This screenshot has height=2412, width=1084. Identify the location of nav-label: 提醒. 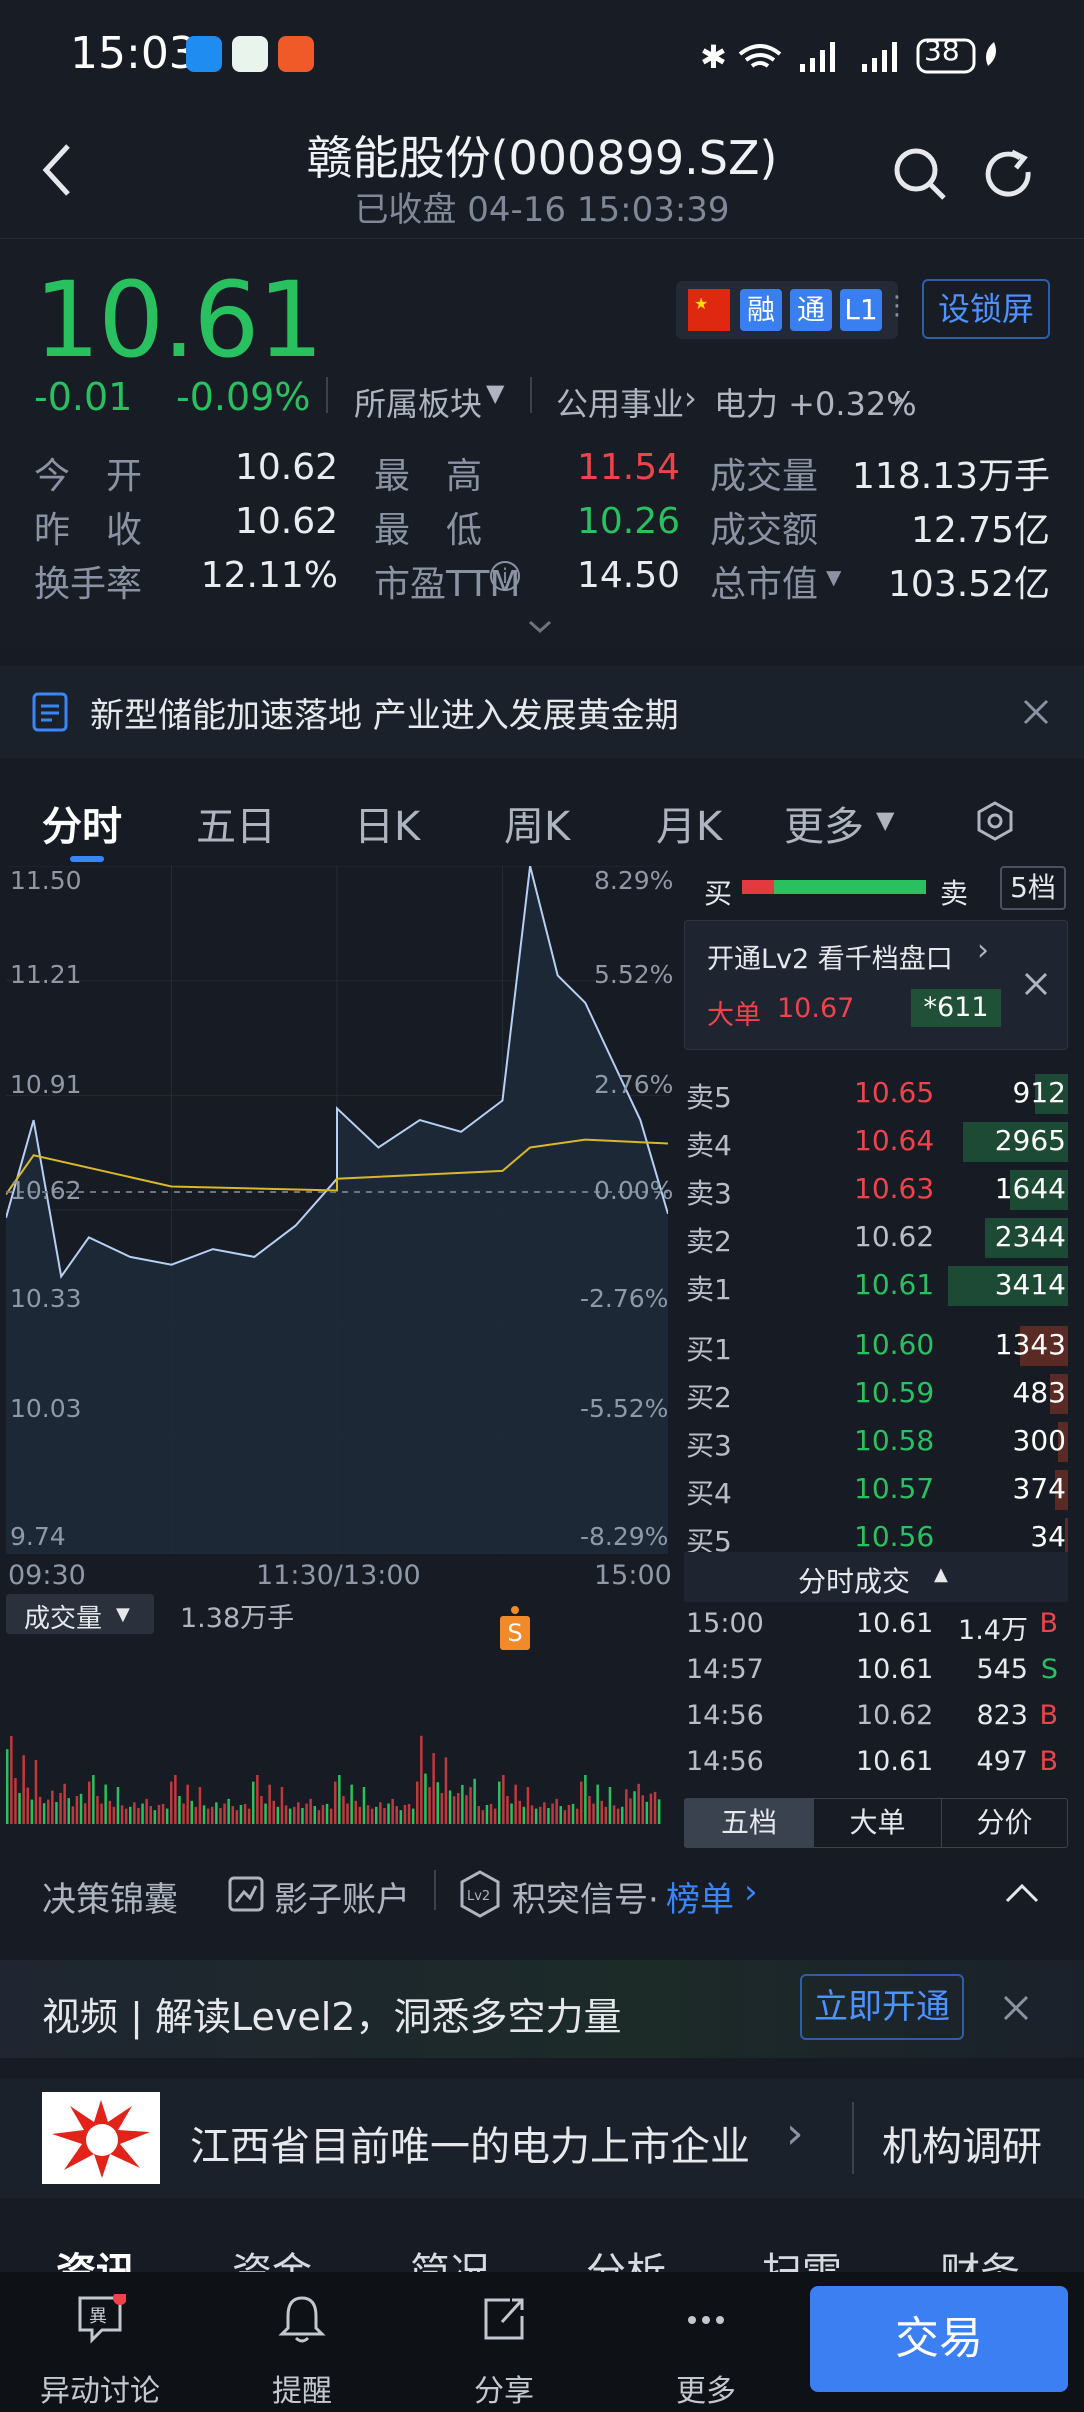
(302, 2391).